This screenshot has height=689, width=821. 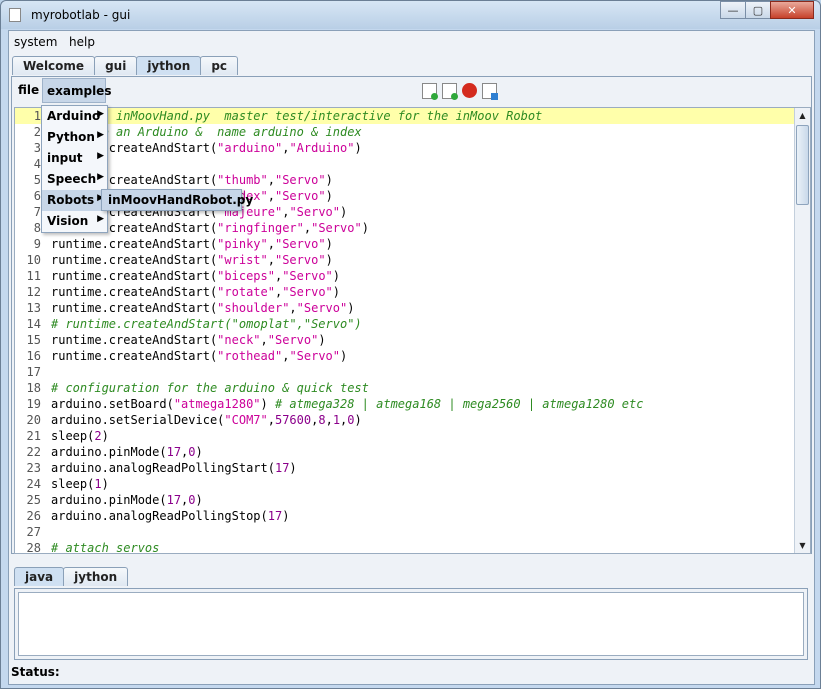 What do you see at coordinates (405, 484) in the screenshot?
I see `code-line: 24 sleep(1)` at bounding box center [405, 484].